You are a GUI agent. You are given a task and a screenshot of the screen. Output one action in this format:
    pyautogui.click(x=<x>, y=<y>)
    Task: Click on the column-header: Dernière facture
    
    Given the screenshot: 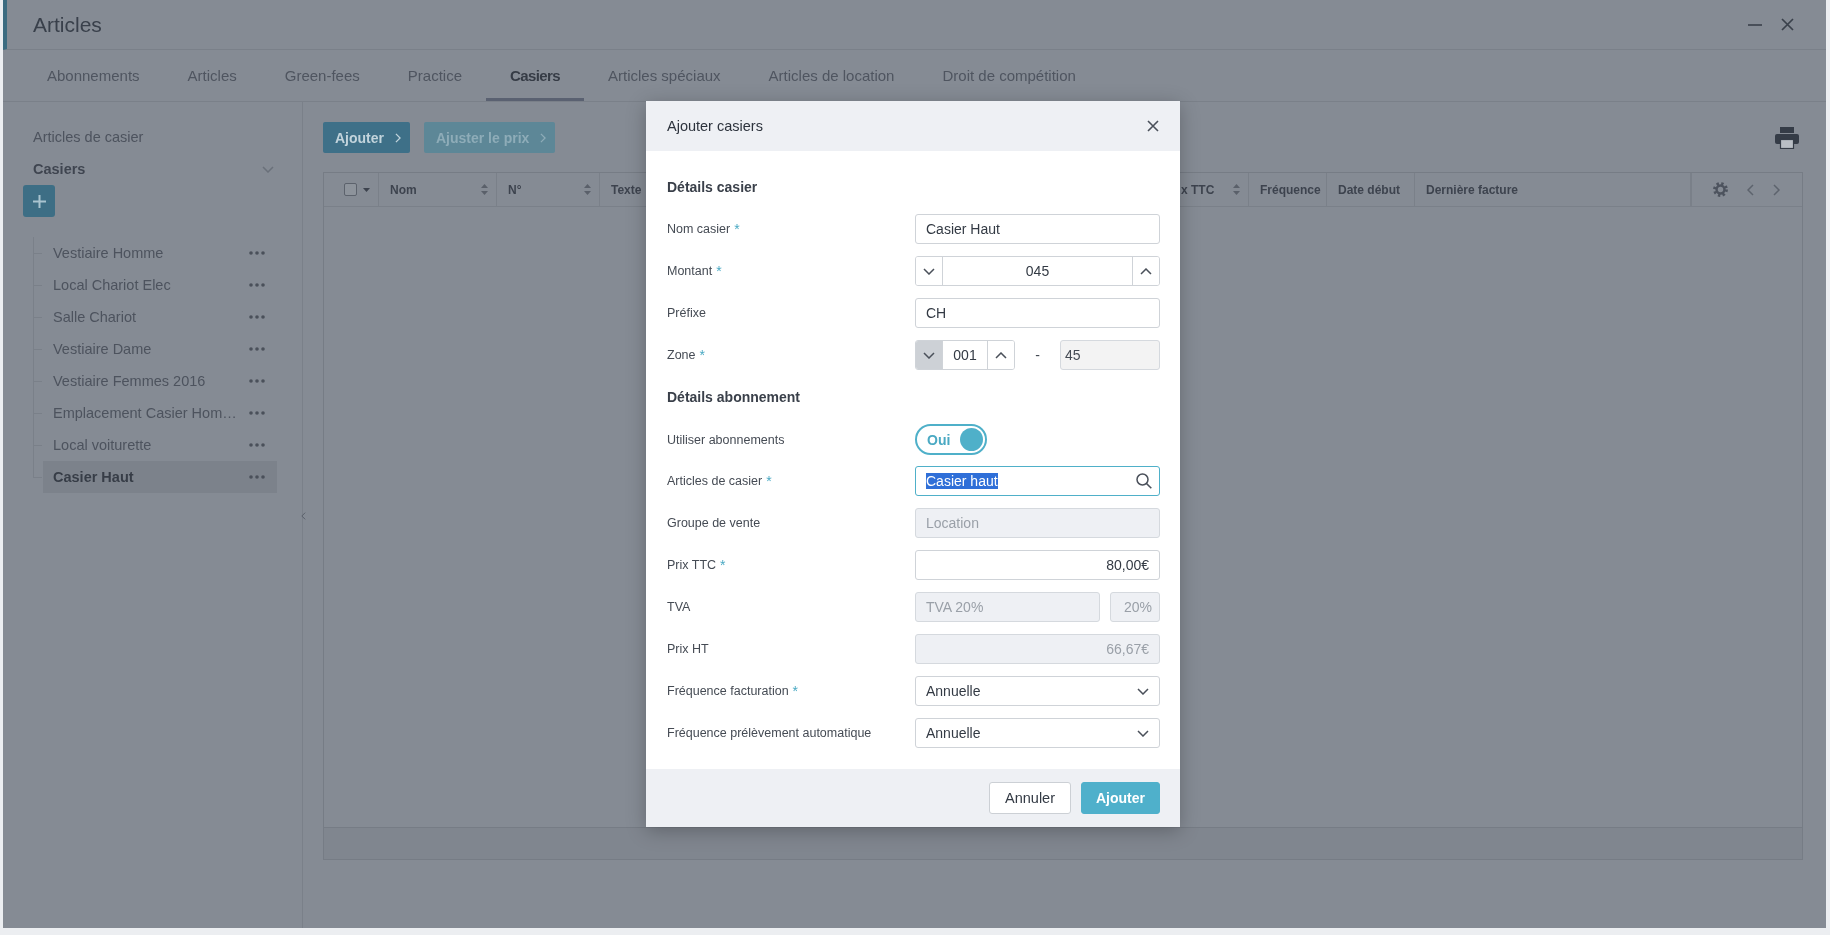 What is the action you would take?
    pyautogui.click(x=1553, y=189)
    